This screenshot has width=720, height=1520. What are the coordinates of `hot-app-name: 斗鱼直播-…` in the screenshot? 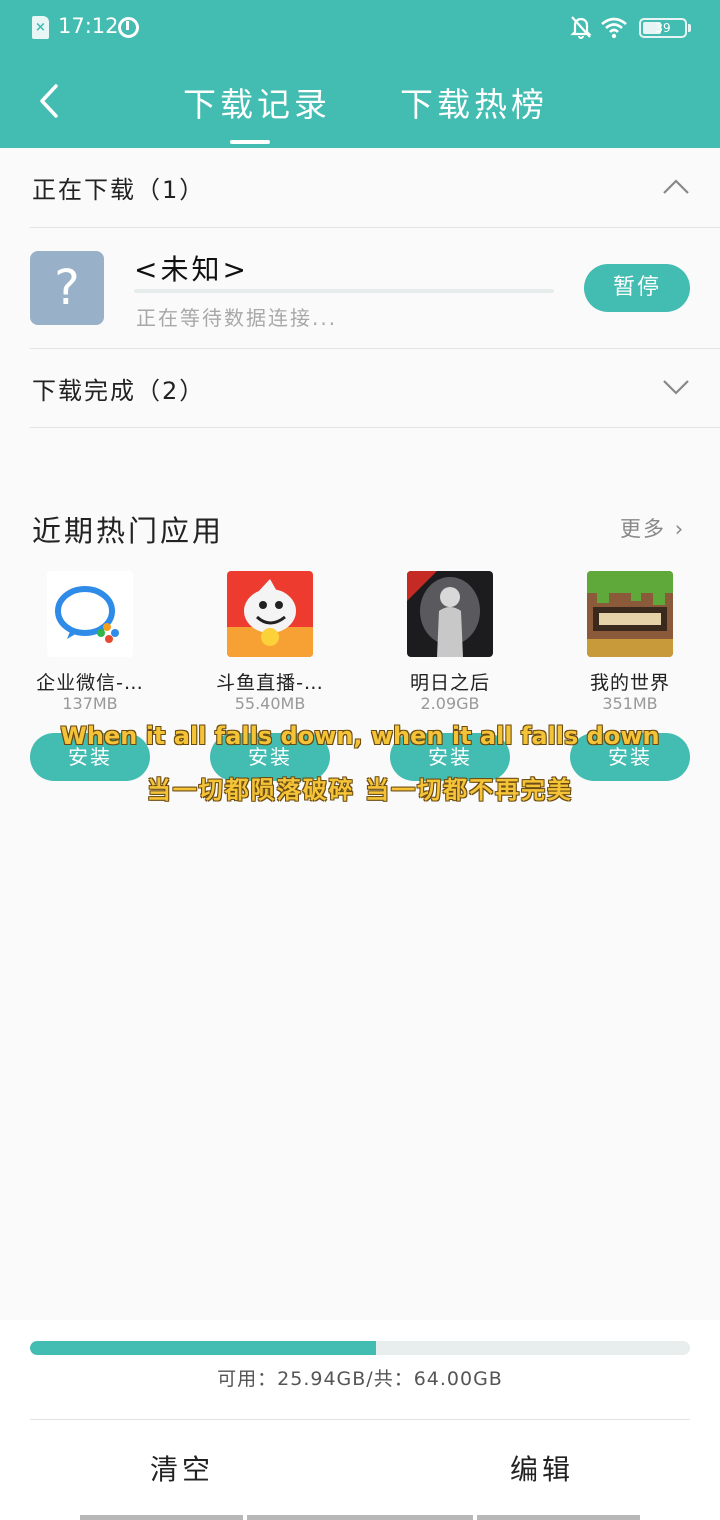 It's located at (270, 683).